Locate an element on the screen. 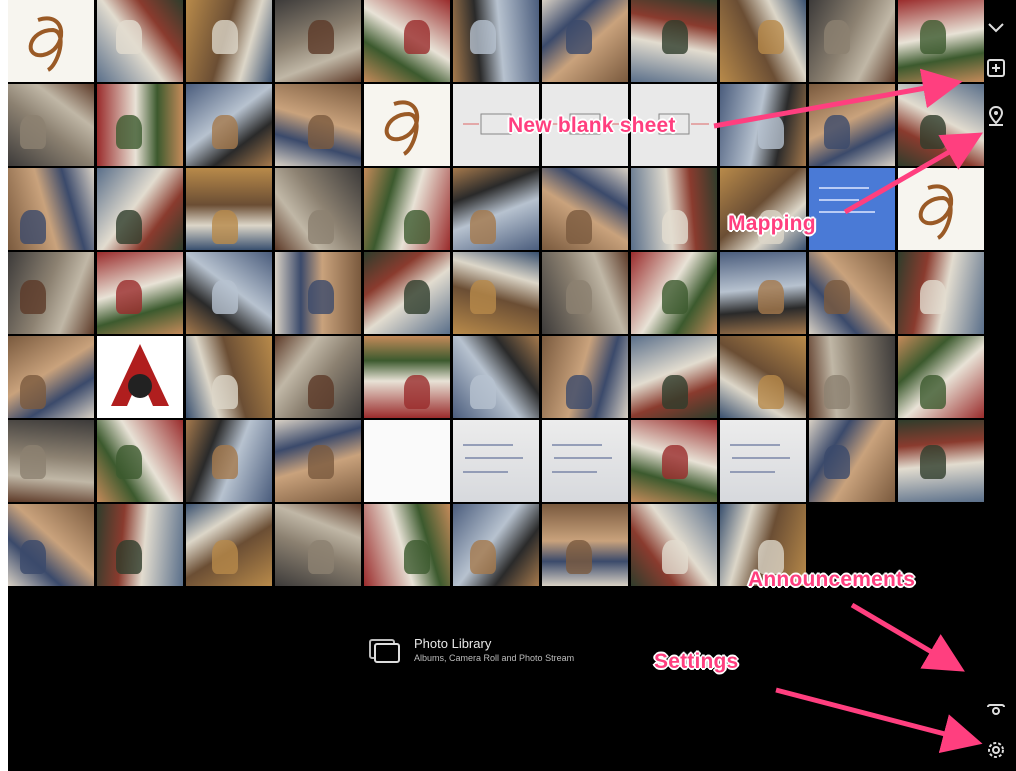 The width and height of the screenshot is (1016, 771). side-toolbar is located at coordinates (996, 385).